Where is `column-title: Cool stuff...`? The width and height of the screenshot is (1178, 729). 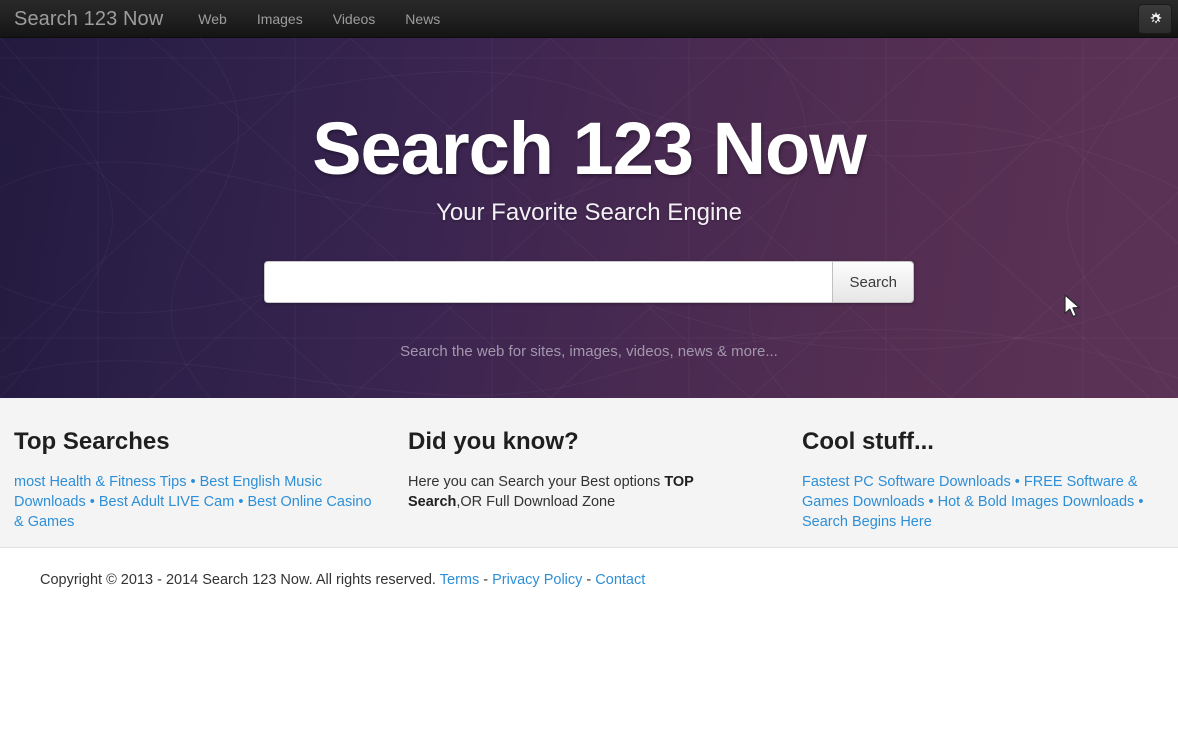
column-title: Cool stuff... is located at coordinates (868, 441).